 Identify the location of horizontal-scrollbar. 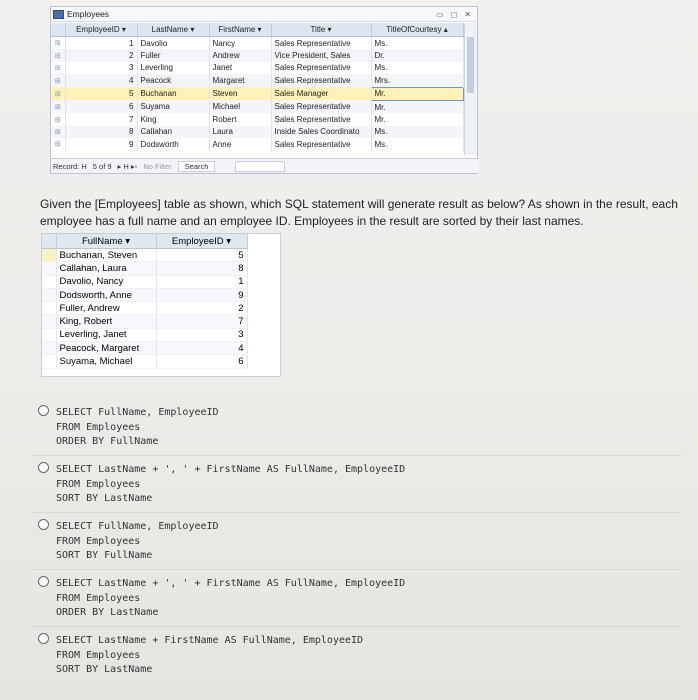
(260, 166).